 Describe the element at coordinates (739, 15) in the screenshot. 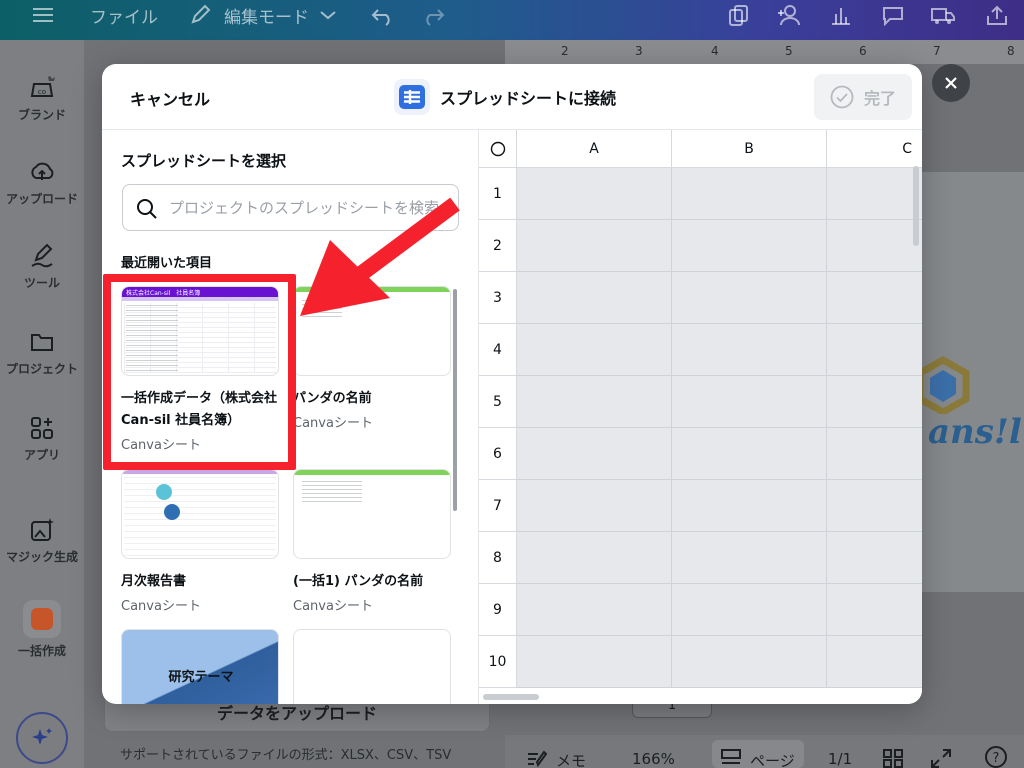

I see `copy-icon` at that location.